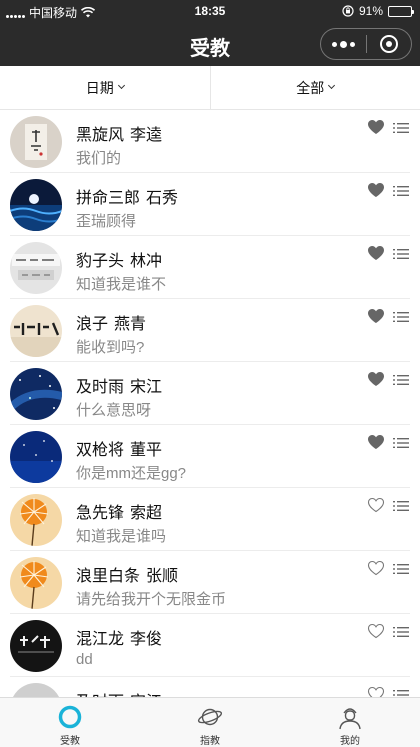 This screenshot has width=420, height=747. I want to click on contact-realname: 林冲, so click(146, 261).